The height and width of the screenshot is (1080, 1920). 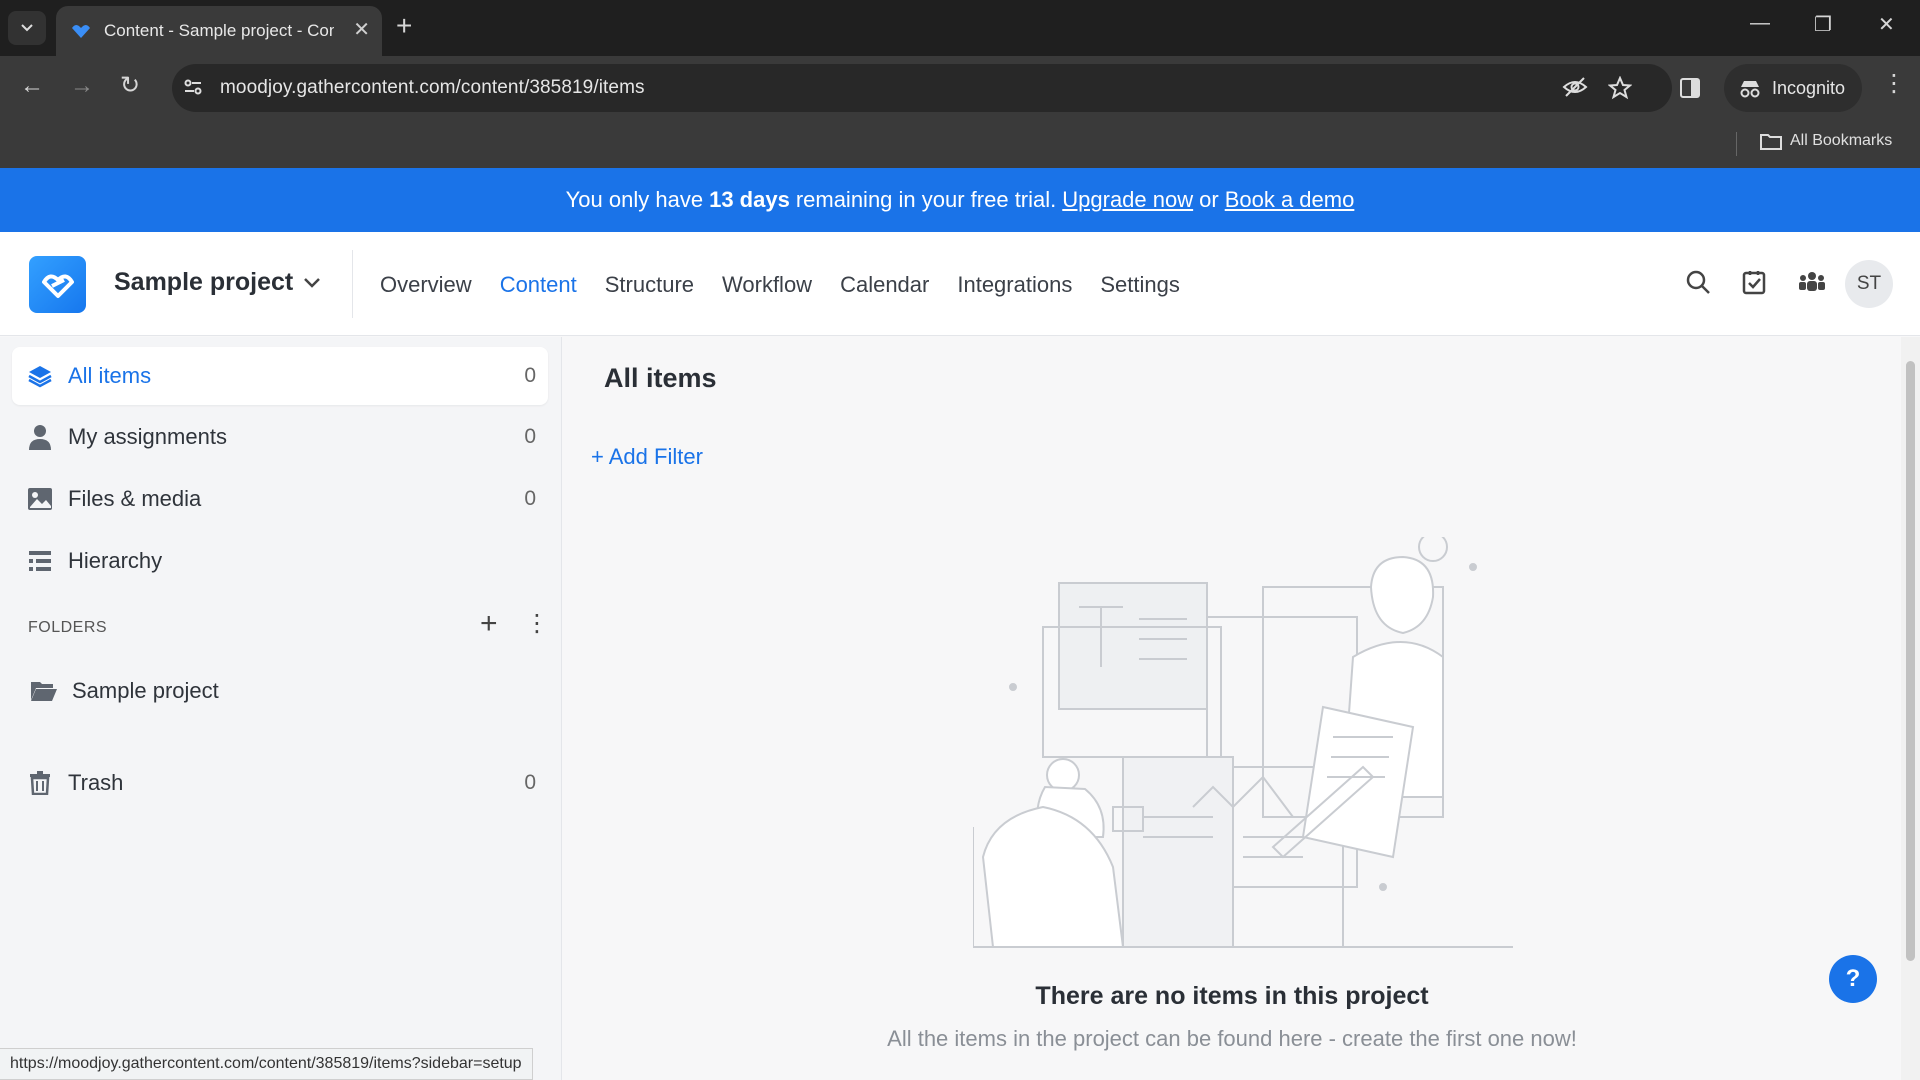 What do you see at coordinates (426, 285) in the screenshot?
I see `nav-overview: Overview` at bounding box center [426, 285].